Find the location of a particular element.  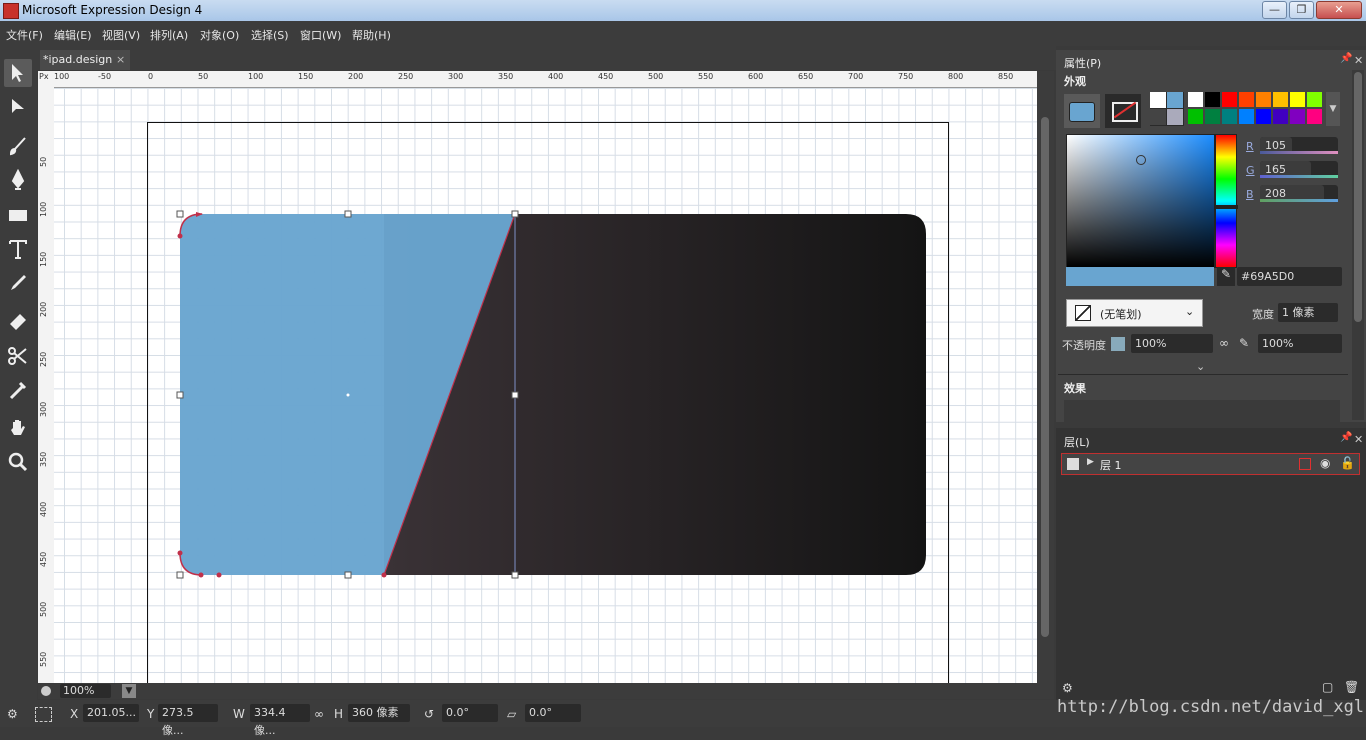

color-picker-cursor is located at coordinates (1141, 160).